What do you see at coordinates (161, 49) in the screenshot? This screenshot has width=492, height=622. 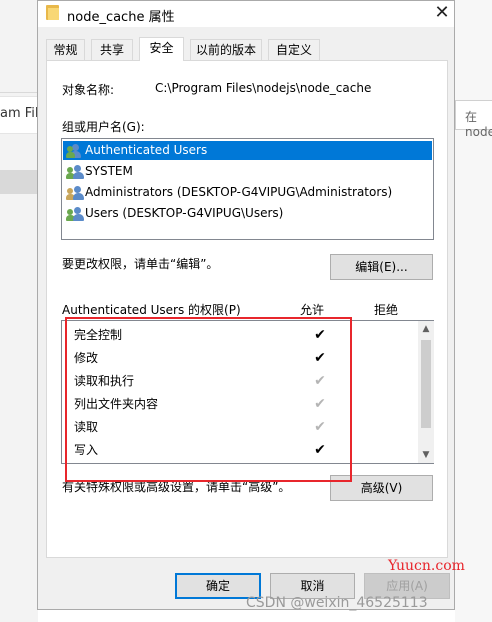 I see `tab-security: 安全` at bounding box center [161, 49].